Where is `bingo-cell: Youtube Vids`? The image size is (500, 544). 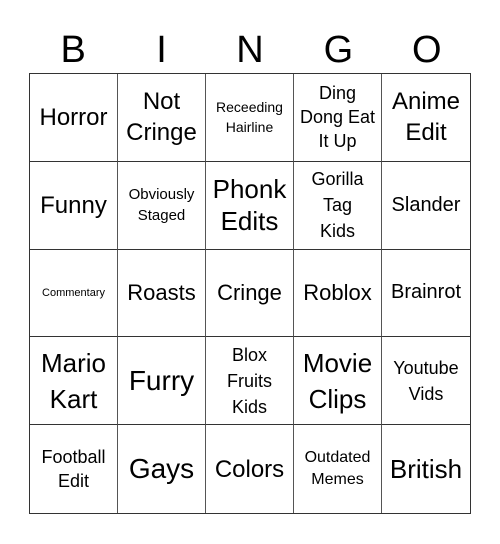
bingo-cell: Youtube Vids is located at coordinates (426, 381).